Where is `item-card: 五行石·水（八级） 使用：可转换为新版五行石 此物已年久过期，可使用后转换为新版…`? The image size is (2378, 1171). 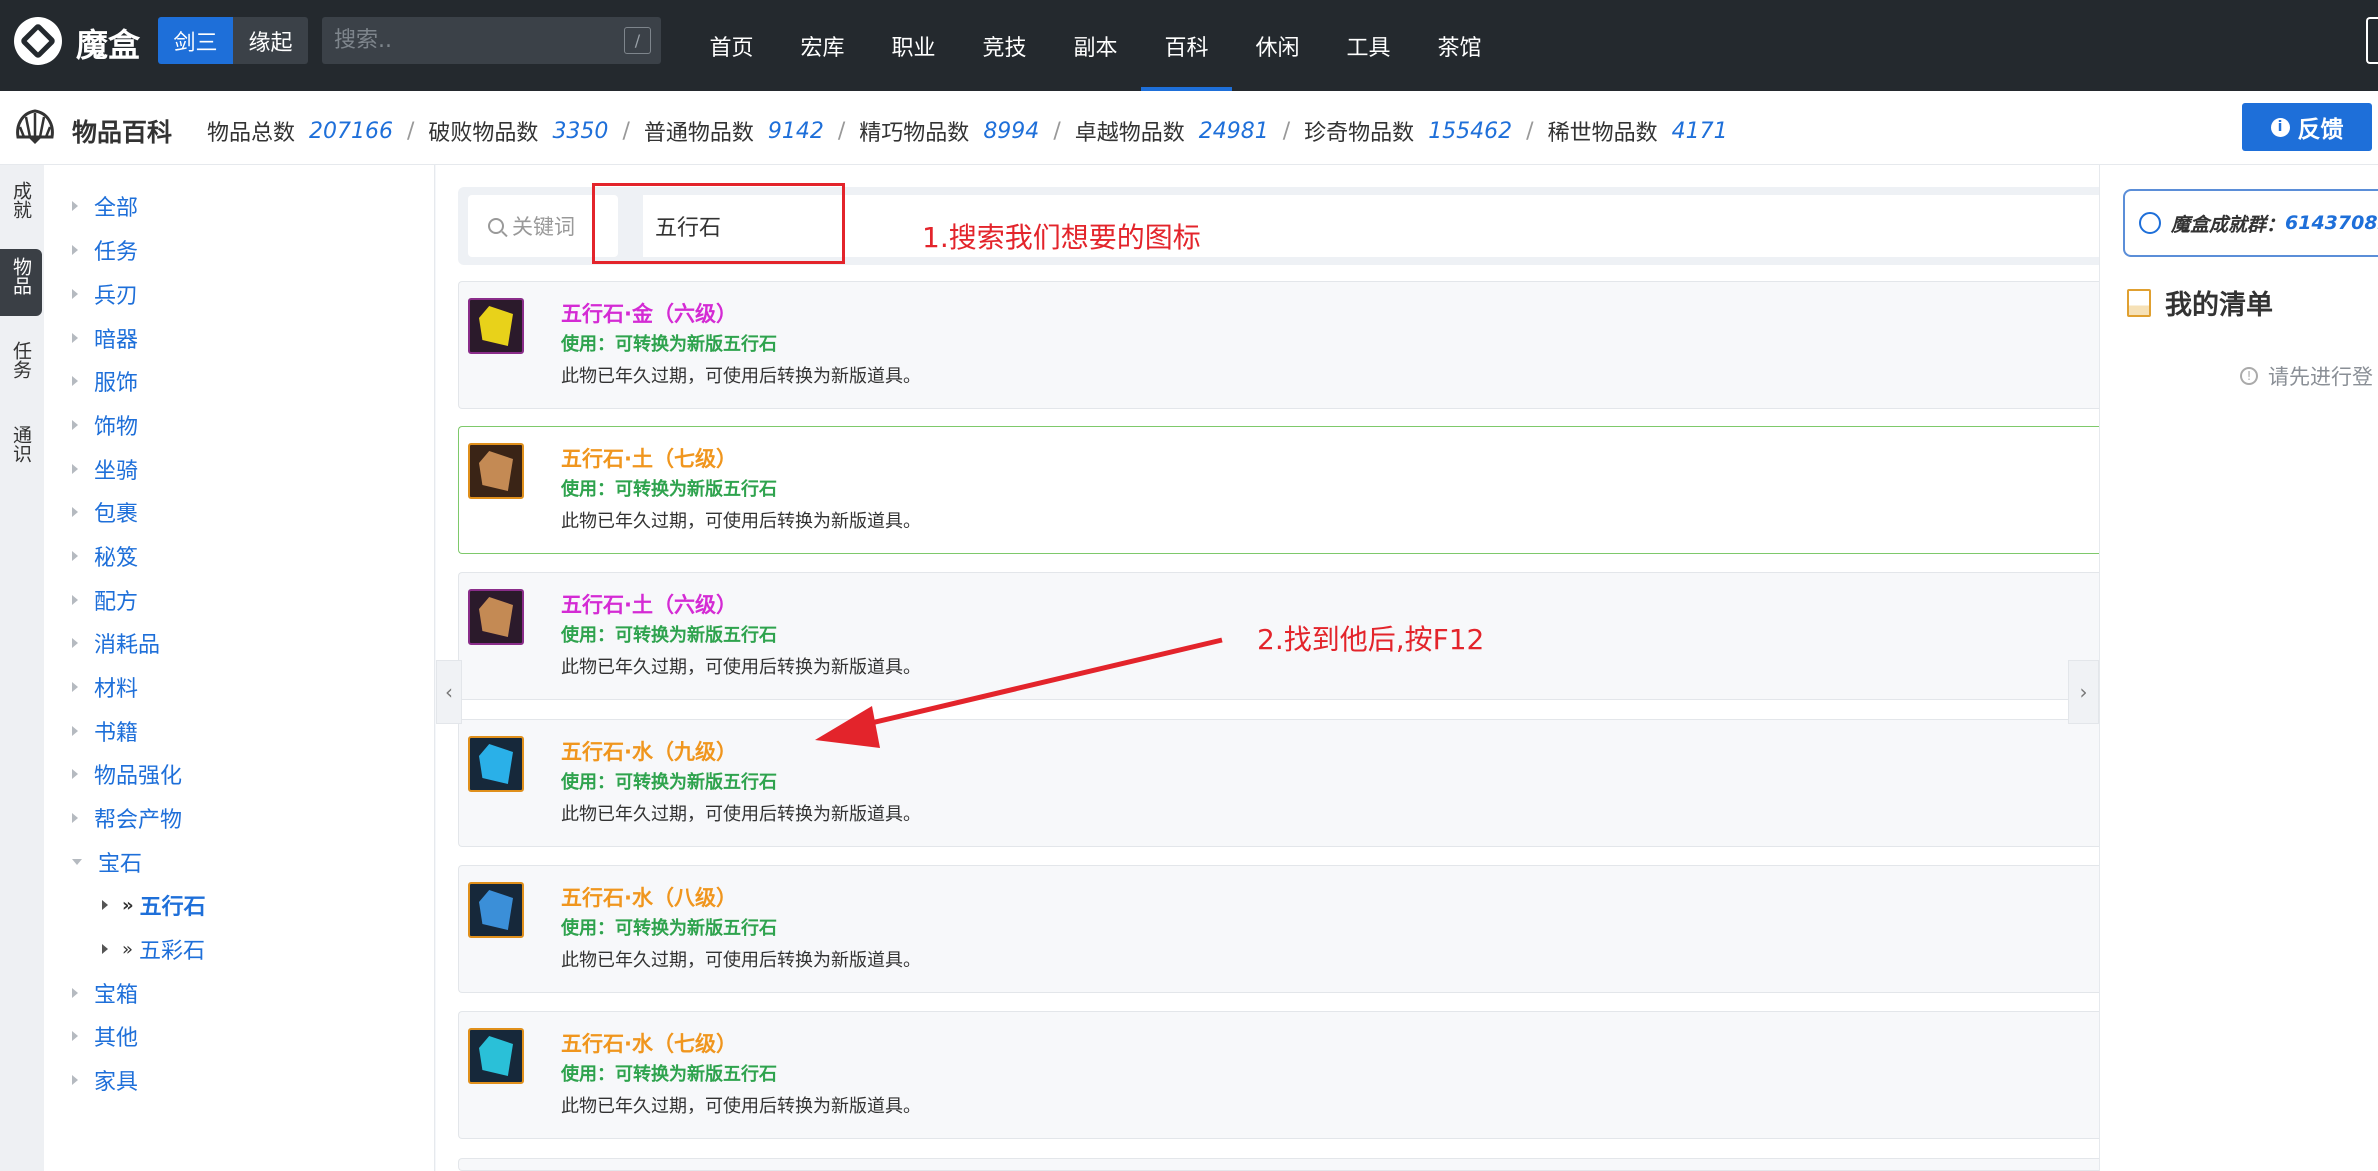 item-card: 五行石·水（八级） 使用：可转换为新版五行石 此物已年久过期，可使用后转换为新版… is located at coordinates (1278, 929).